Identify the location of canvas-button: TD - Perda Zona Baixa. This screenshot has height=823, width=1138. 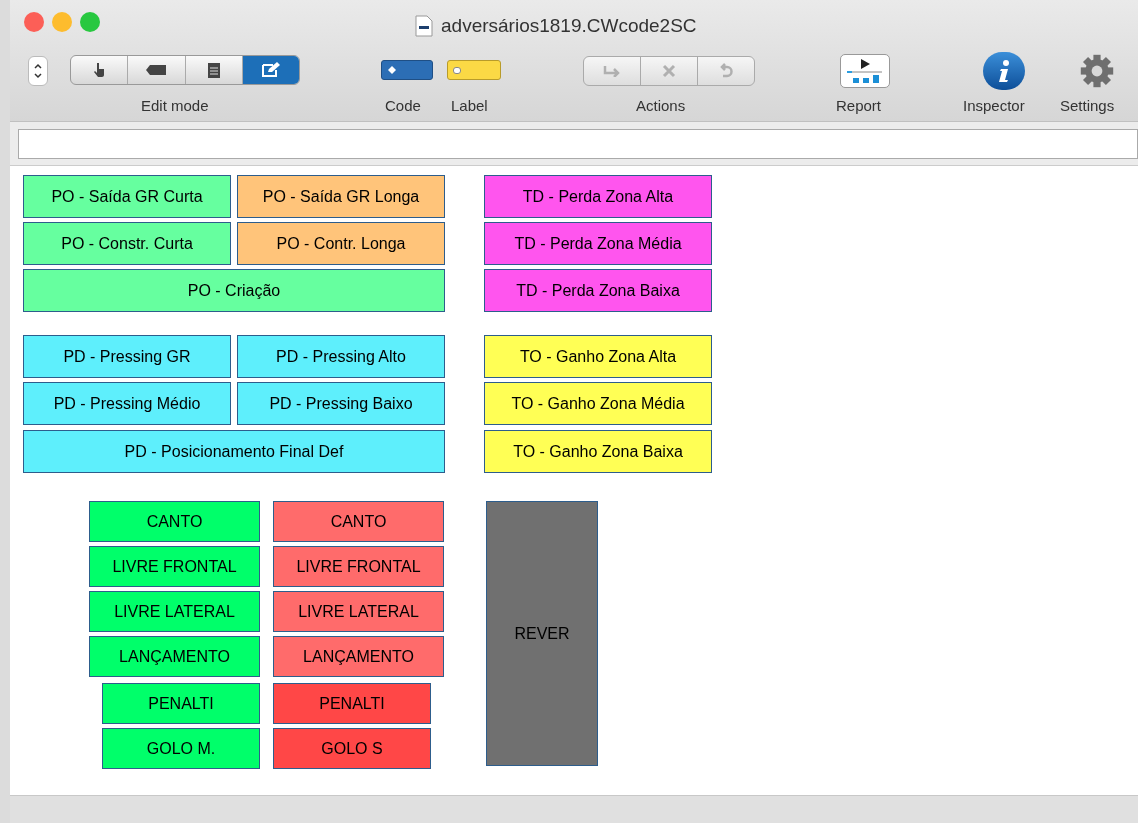
(598, 290).